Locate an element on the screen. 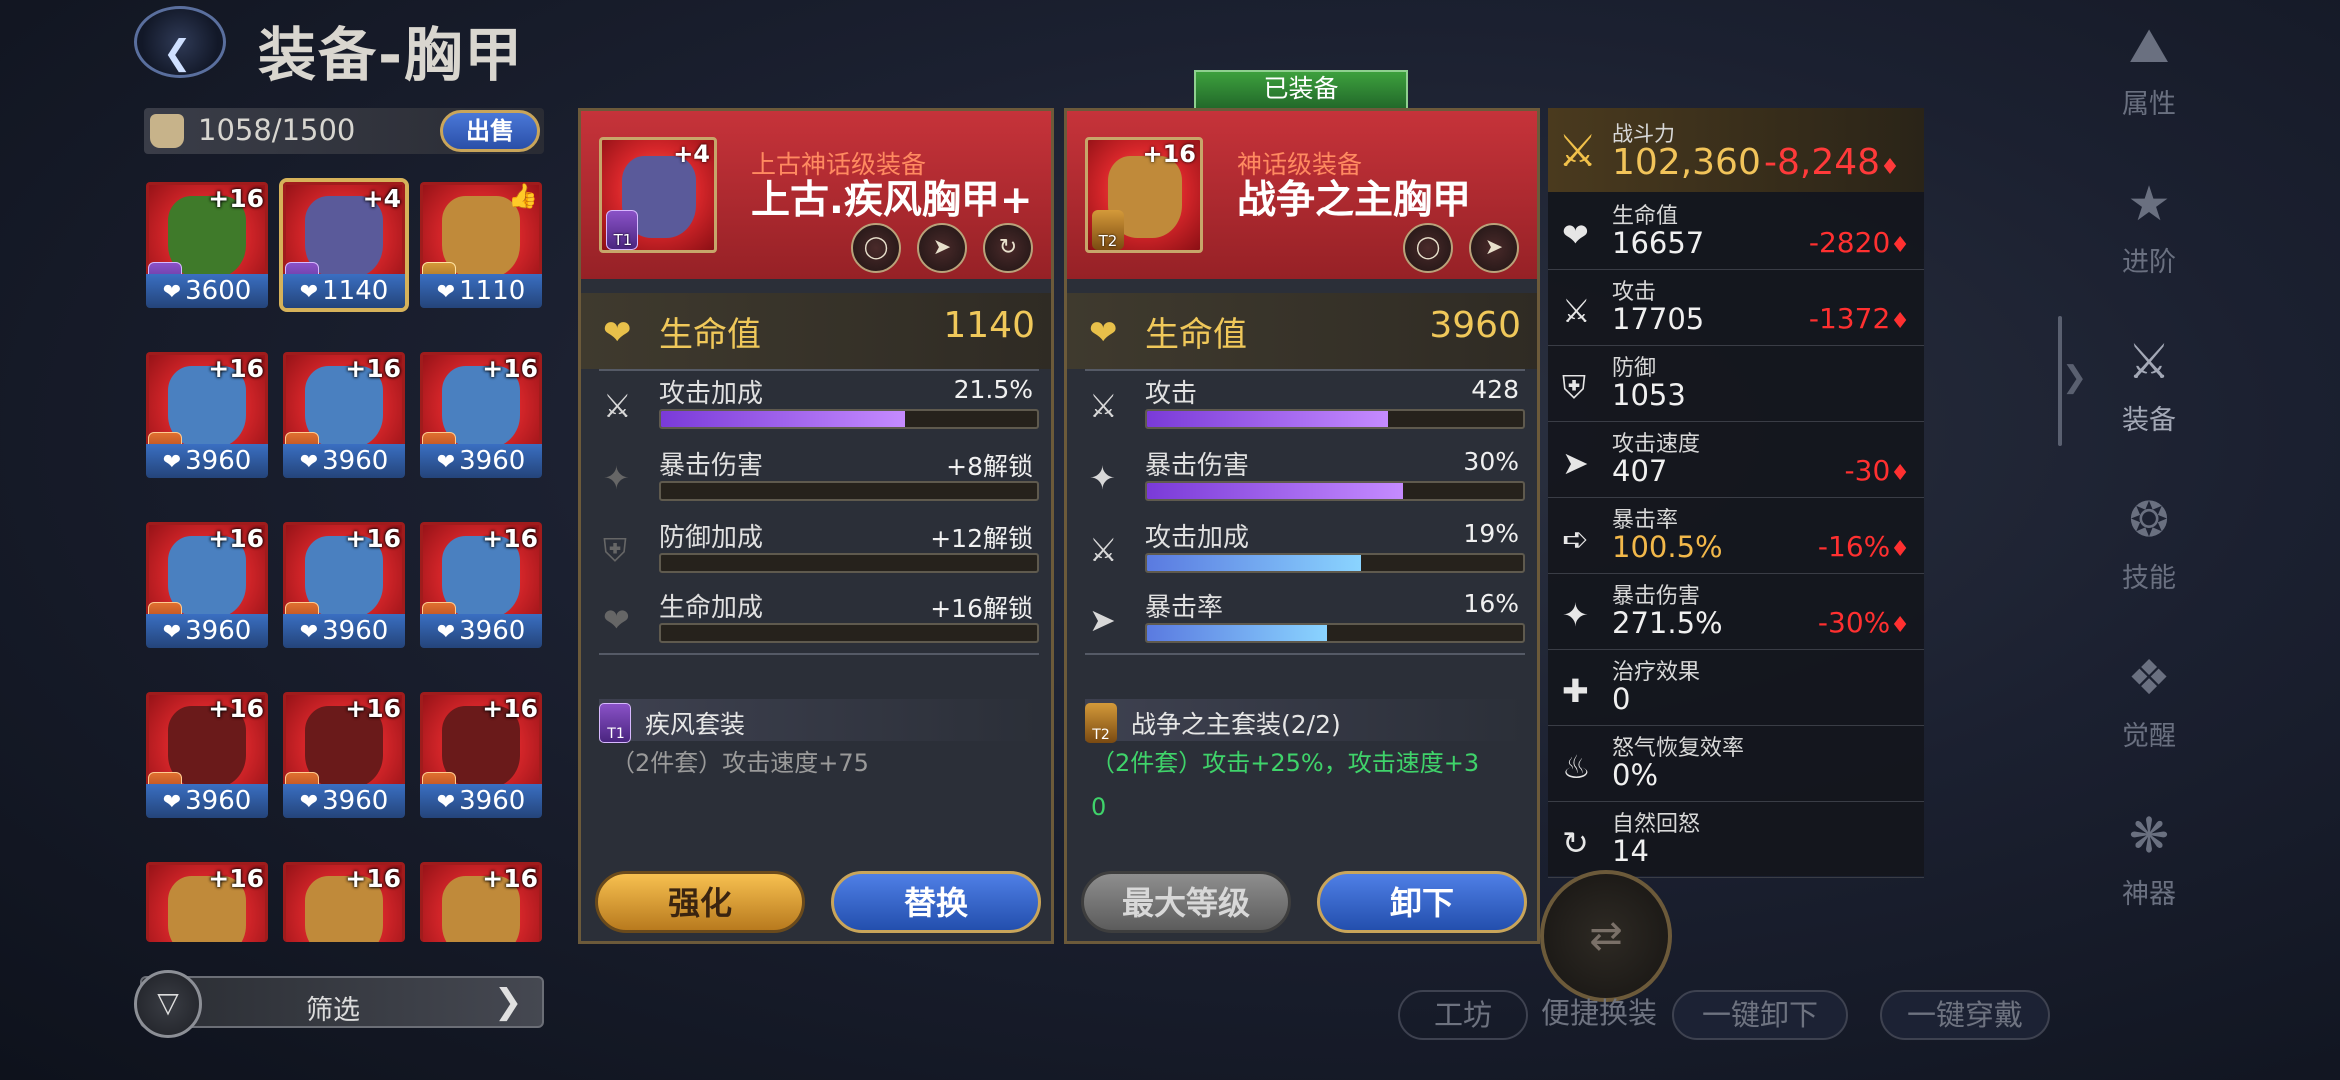 This screenshot has height=1080, width=2340. sub-stat-row: ➤ 暴击率 16% is located at coordinates (1302, 620).